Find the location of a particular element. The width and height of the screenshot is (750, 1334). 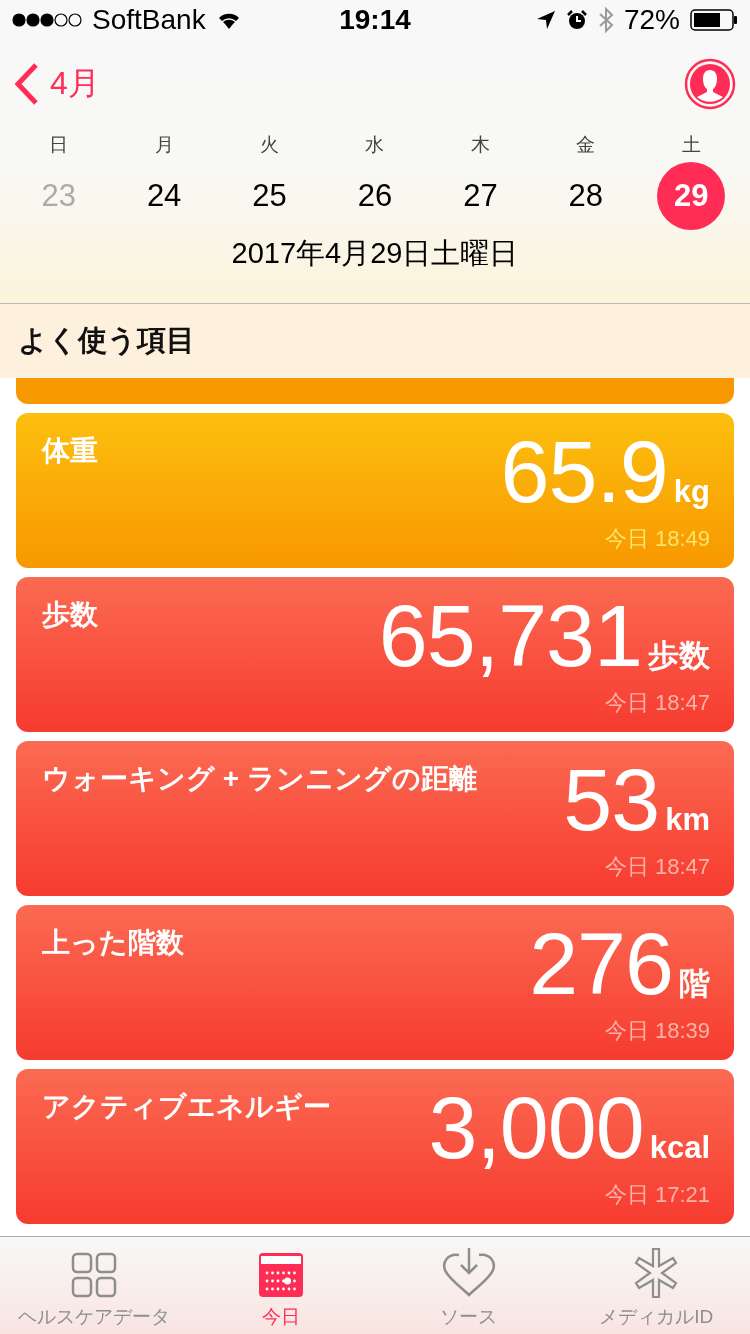

metric-value: 65,731 is located at coordinates (510, 636).